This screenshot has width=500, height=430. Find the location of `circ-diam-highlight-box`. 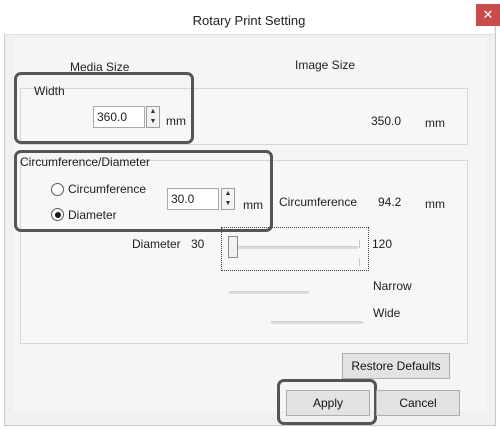

circ-diam-highlight-box is located at coordinates (143, 191).